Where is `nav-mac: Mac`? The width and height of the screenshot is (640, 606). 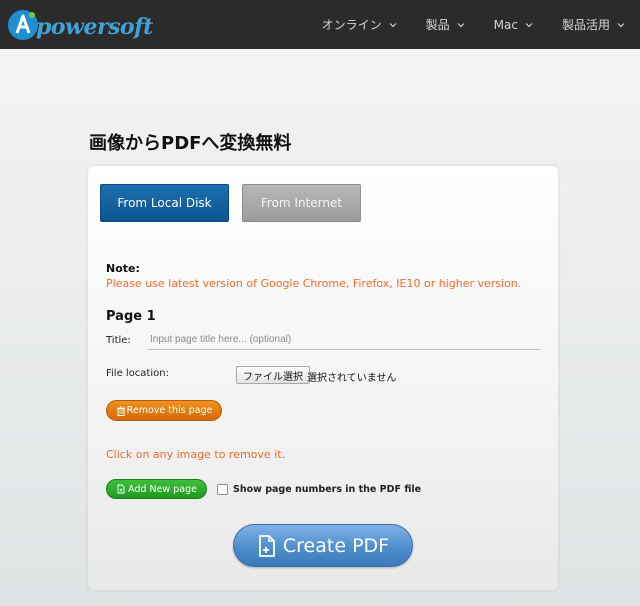 nav-mac: Mac is located at coordinates (514, 24).